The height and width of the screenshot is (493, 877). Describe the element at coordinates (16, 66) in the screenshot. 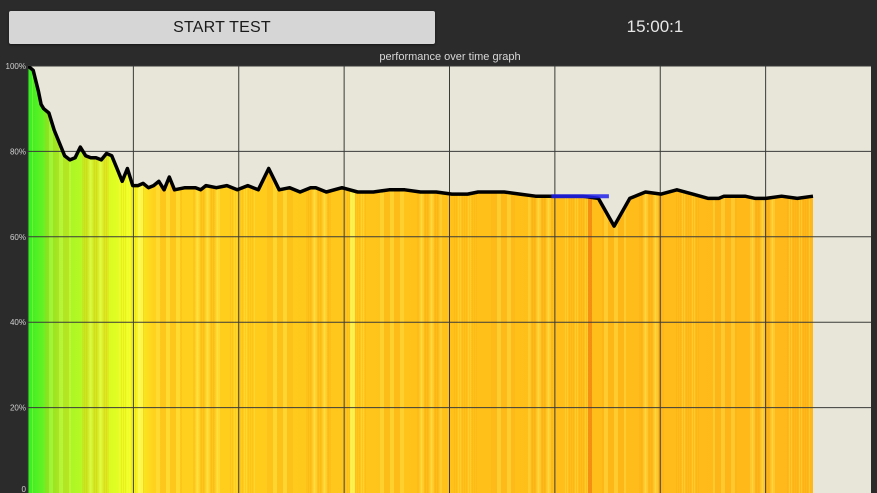

I see `y-tick-label: 100%` at that location.